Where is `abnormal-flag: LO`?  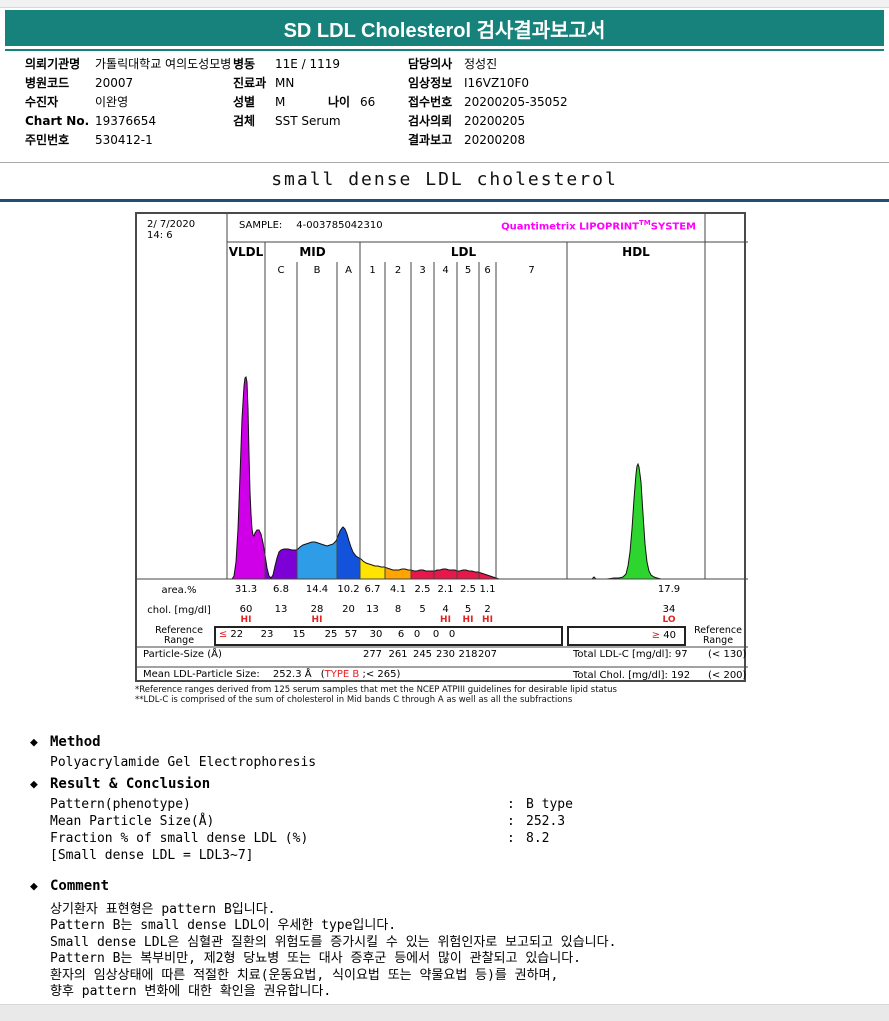 abnormal-flag: LO is located at coordinates (669, 620).